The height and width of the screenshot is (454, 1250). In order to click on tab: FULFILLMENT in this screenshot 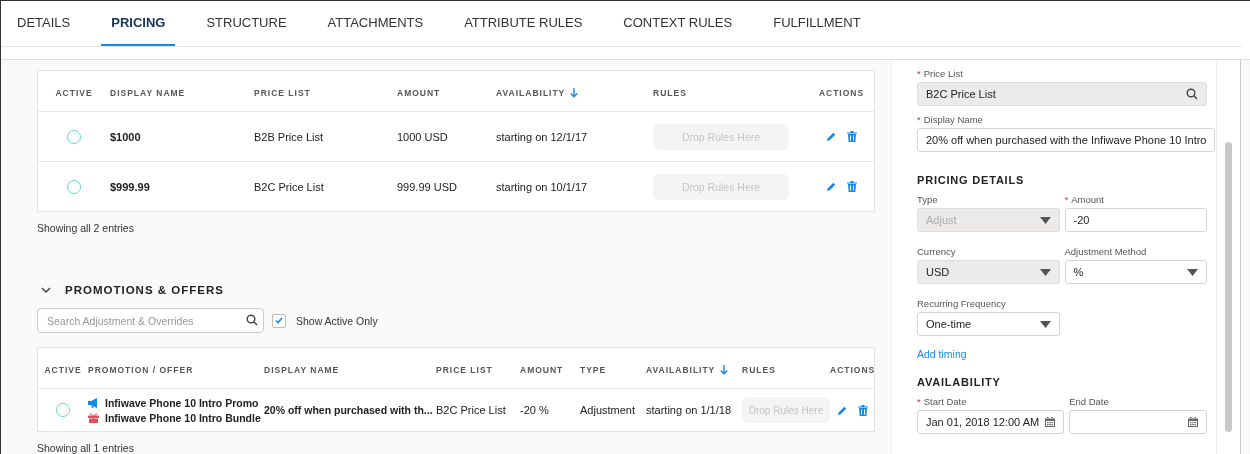, I will do `click(817, 23)`.